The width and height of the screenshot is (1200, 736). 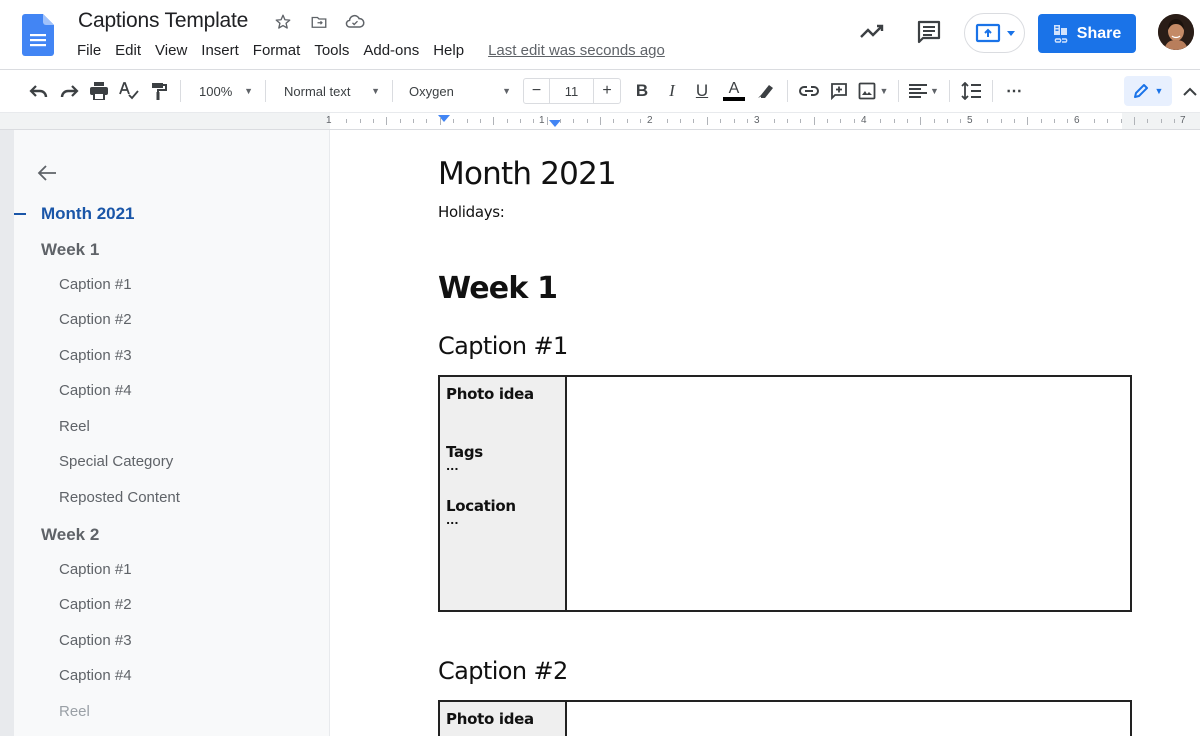 I want to click on ruler-label: 2, so click(x=650, y=120).